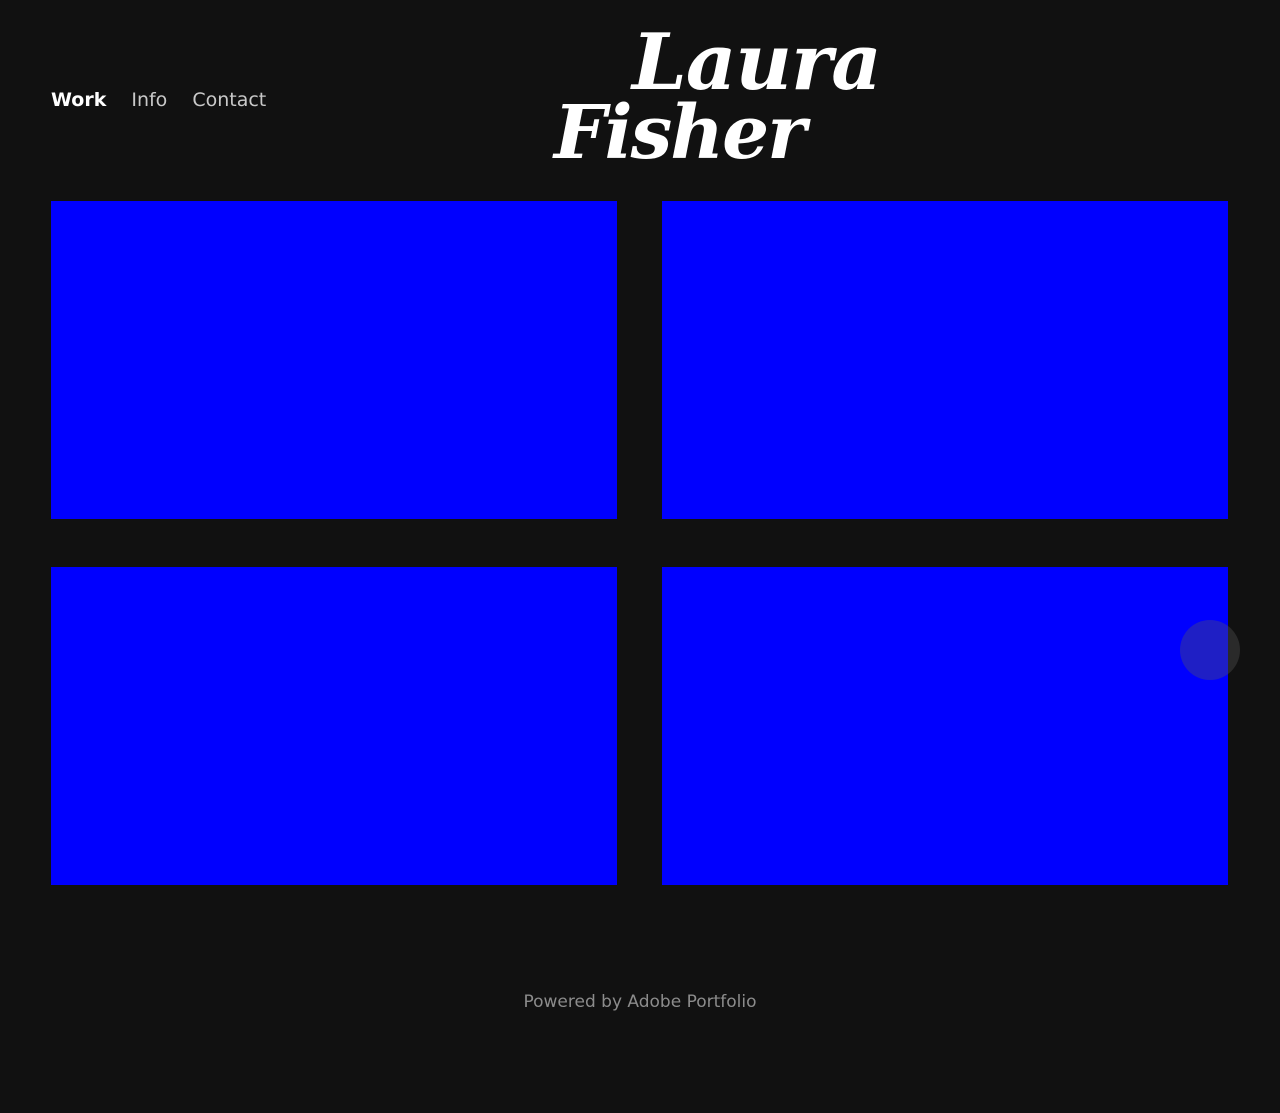 The height and width of the screenshot is (1113, 1280). I want to click on footer-powered-by: Powered by Adobe Portfolio, so click(640, 1002).